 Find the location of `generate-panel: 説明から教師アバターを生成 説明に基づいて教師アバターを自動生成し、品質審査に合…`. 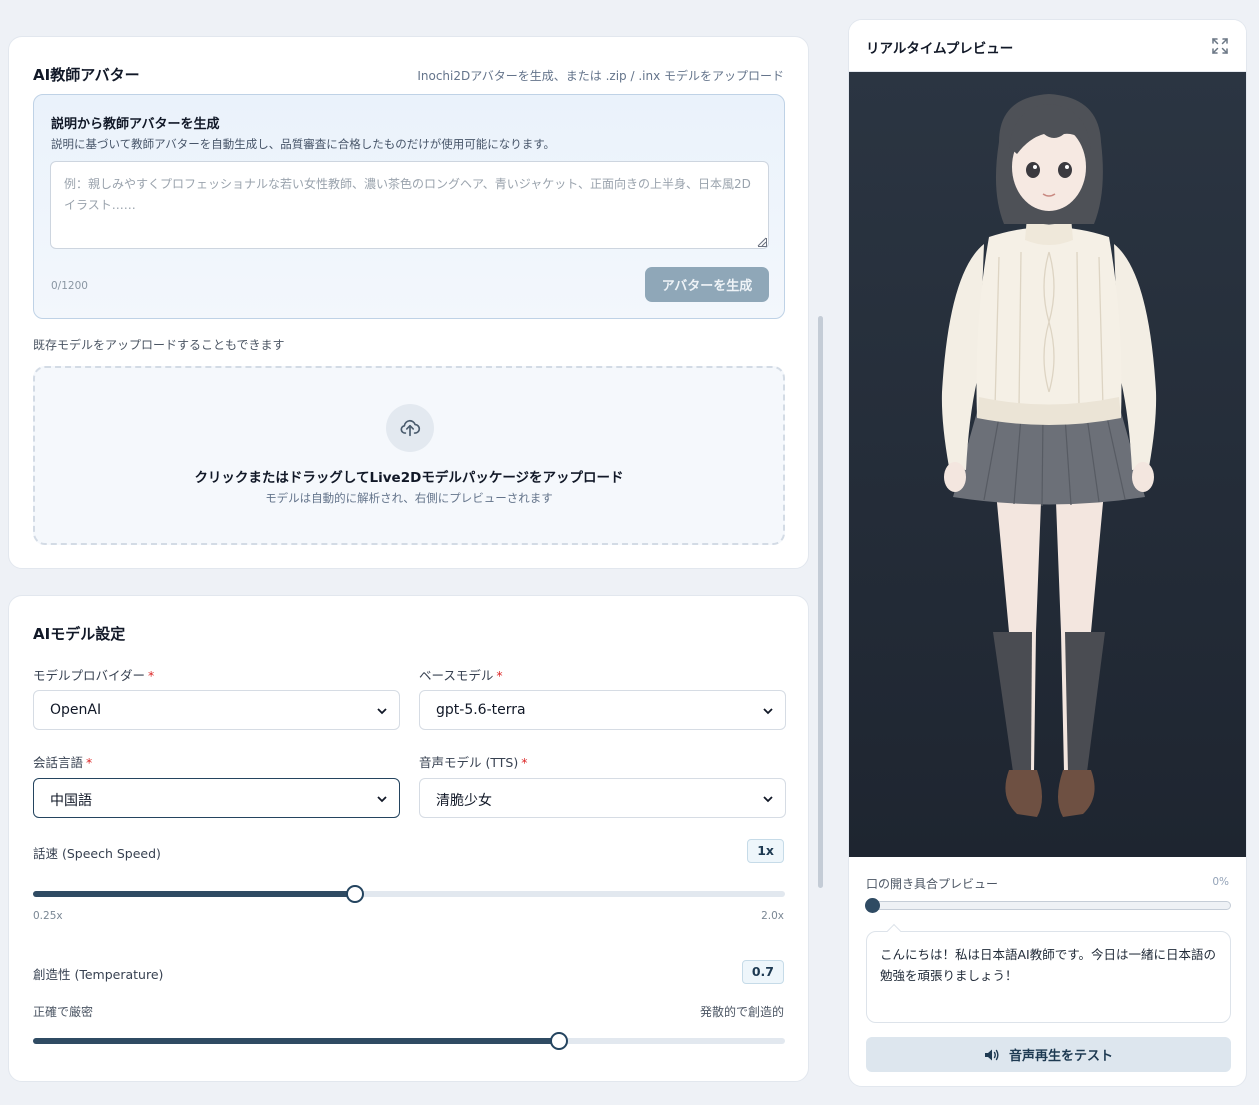

generate-panel: 説明から教師アバターを生成 説明に基づいて教師アバターを自動生成し、品質審査に合… is located at coordinates (409, 206).